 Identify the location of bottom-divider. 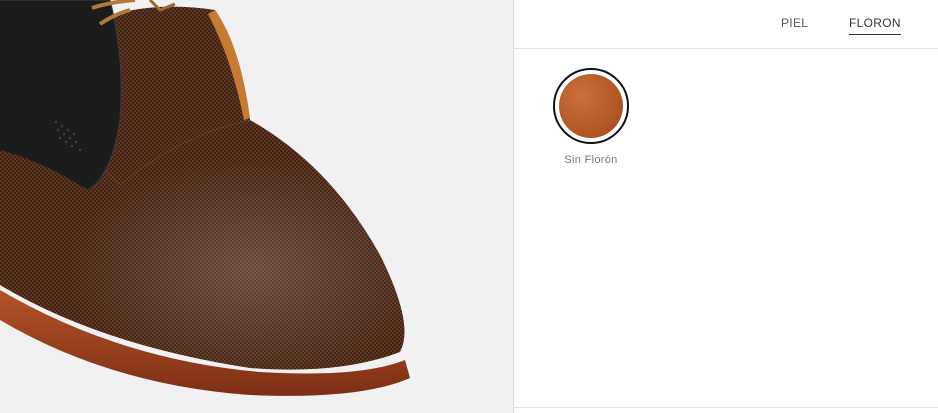
(726, 407).